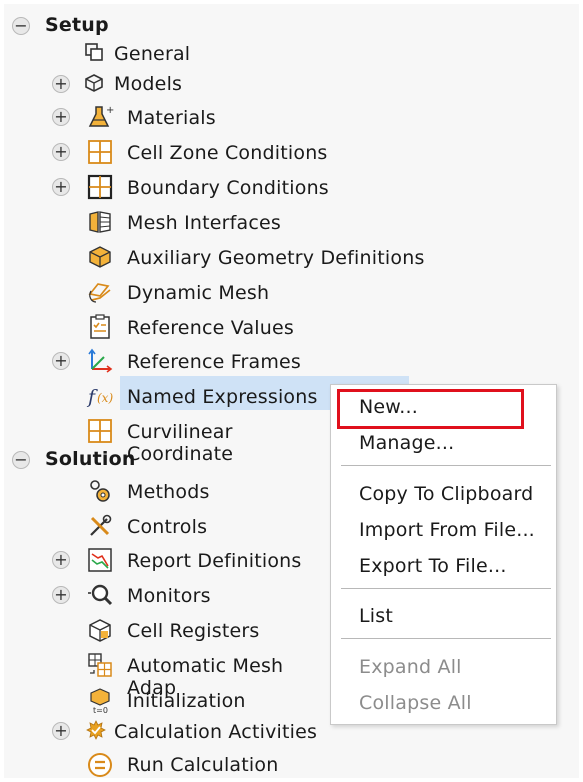 The height and width of the screenshot is (782, 583). I want to click on calc-activities-icon, so click(96, 730).